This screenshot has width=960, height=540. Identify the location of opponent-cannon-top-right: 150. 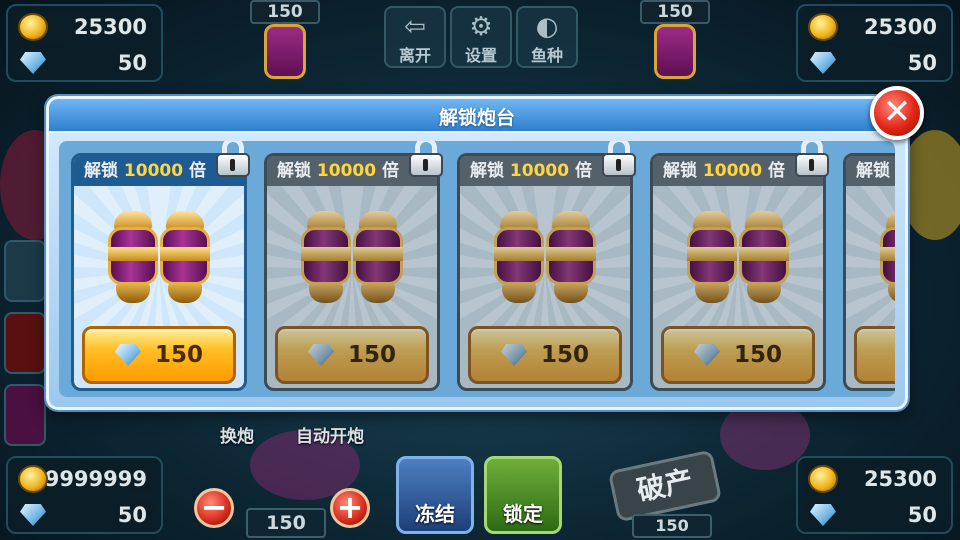
(675, 45).